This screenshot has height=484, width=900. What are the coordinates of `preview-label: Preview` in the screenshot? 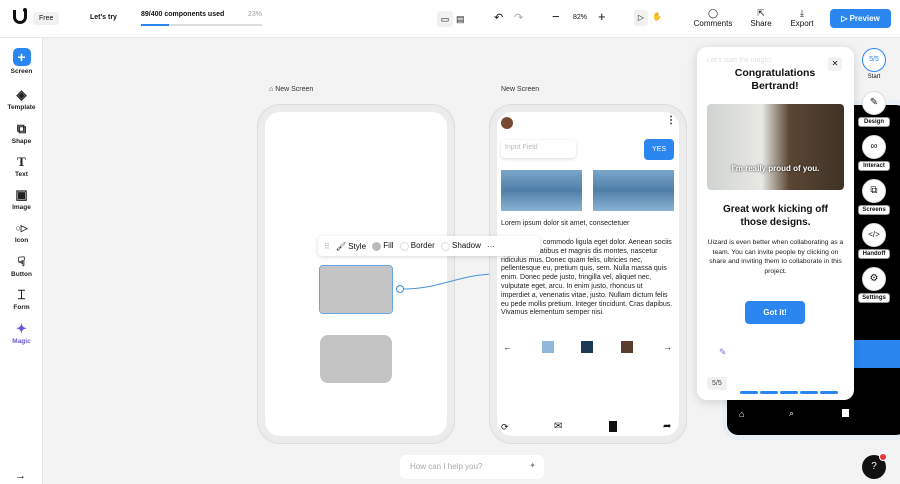 It's located at (864, 18).